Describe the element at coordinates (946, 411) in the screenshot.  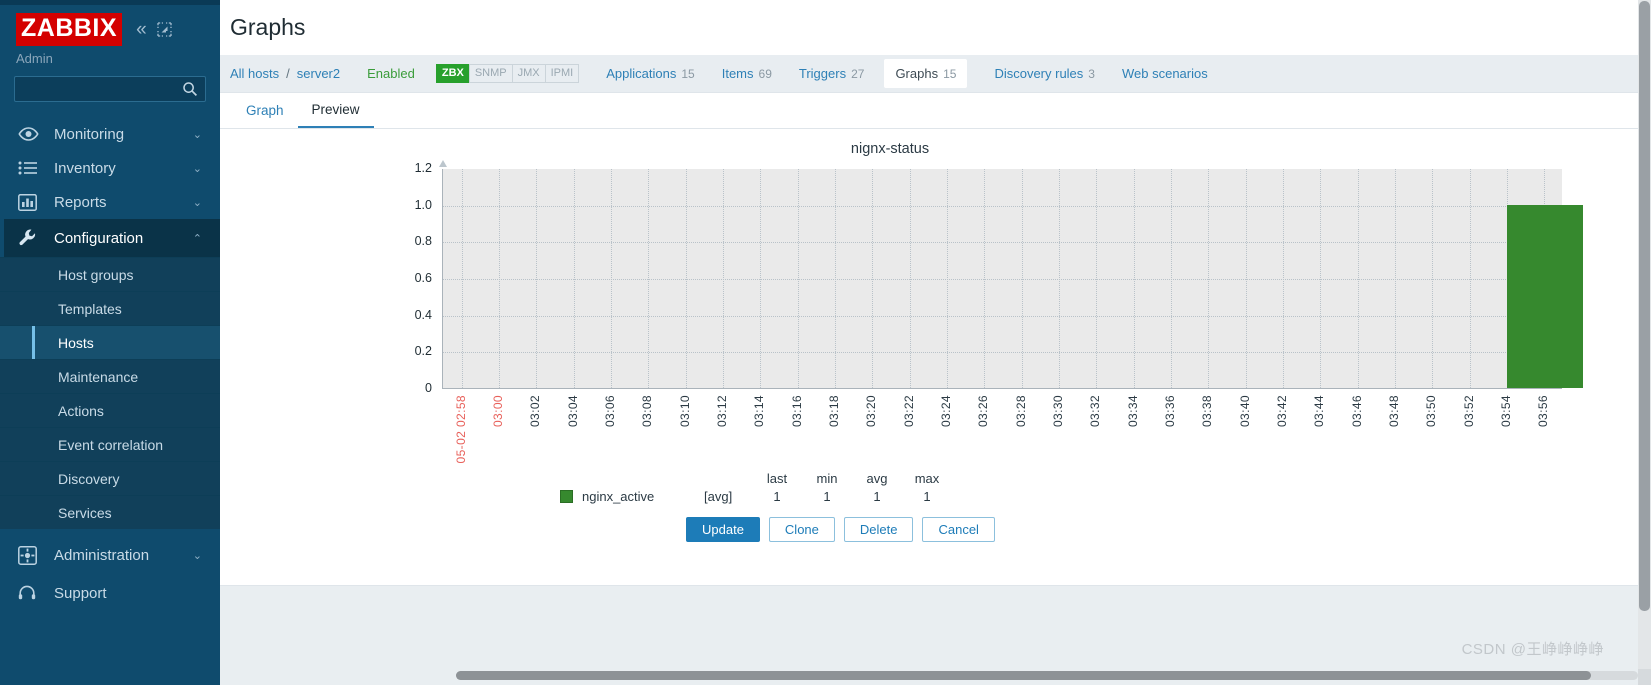
I see `x-axis-tick-label: 03:24` at that location.